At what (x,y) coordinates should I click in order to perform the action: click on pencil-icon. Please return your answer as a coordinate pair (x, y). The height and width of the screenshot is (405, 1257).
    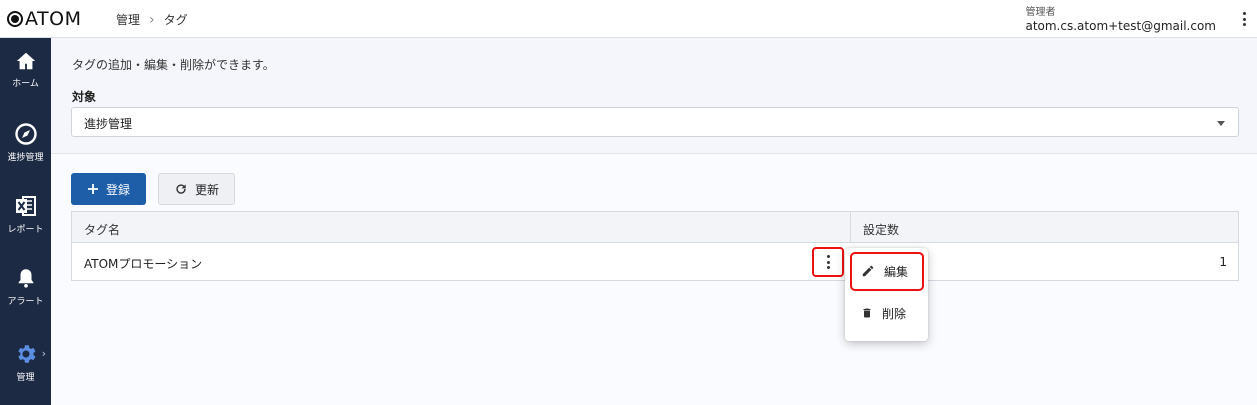
    Looking at the image, I should click on (868, 271).